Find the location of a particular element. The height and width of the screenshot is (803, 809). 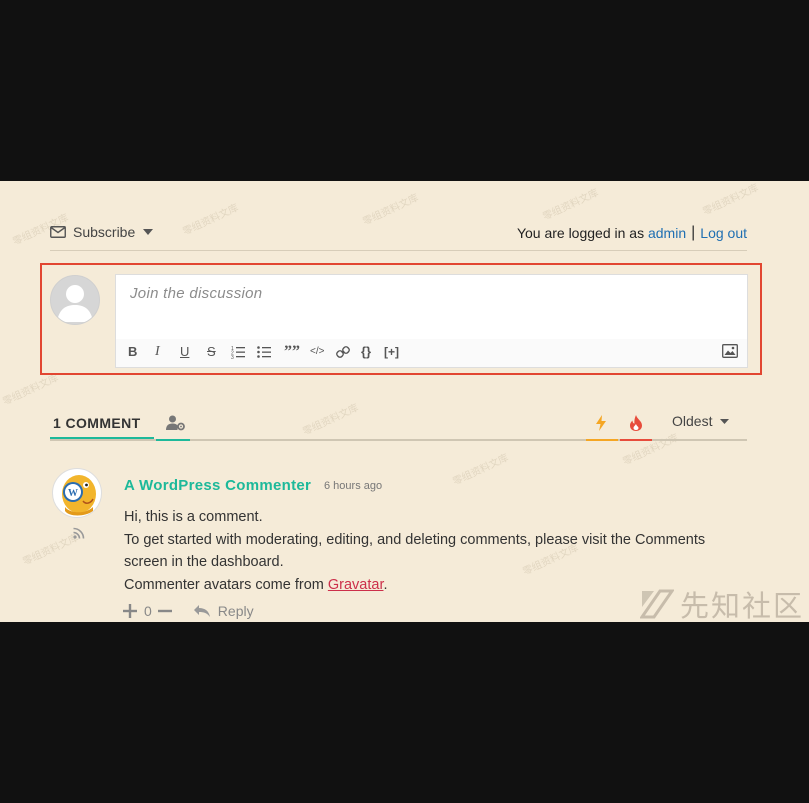

comment-text: Commenter avatars come from is located at coordinates (226, 584).